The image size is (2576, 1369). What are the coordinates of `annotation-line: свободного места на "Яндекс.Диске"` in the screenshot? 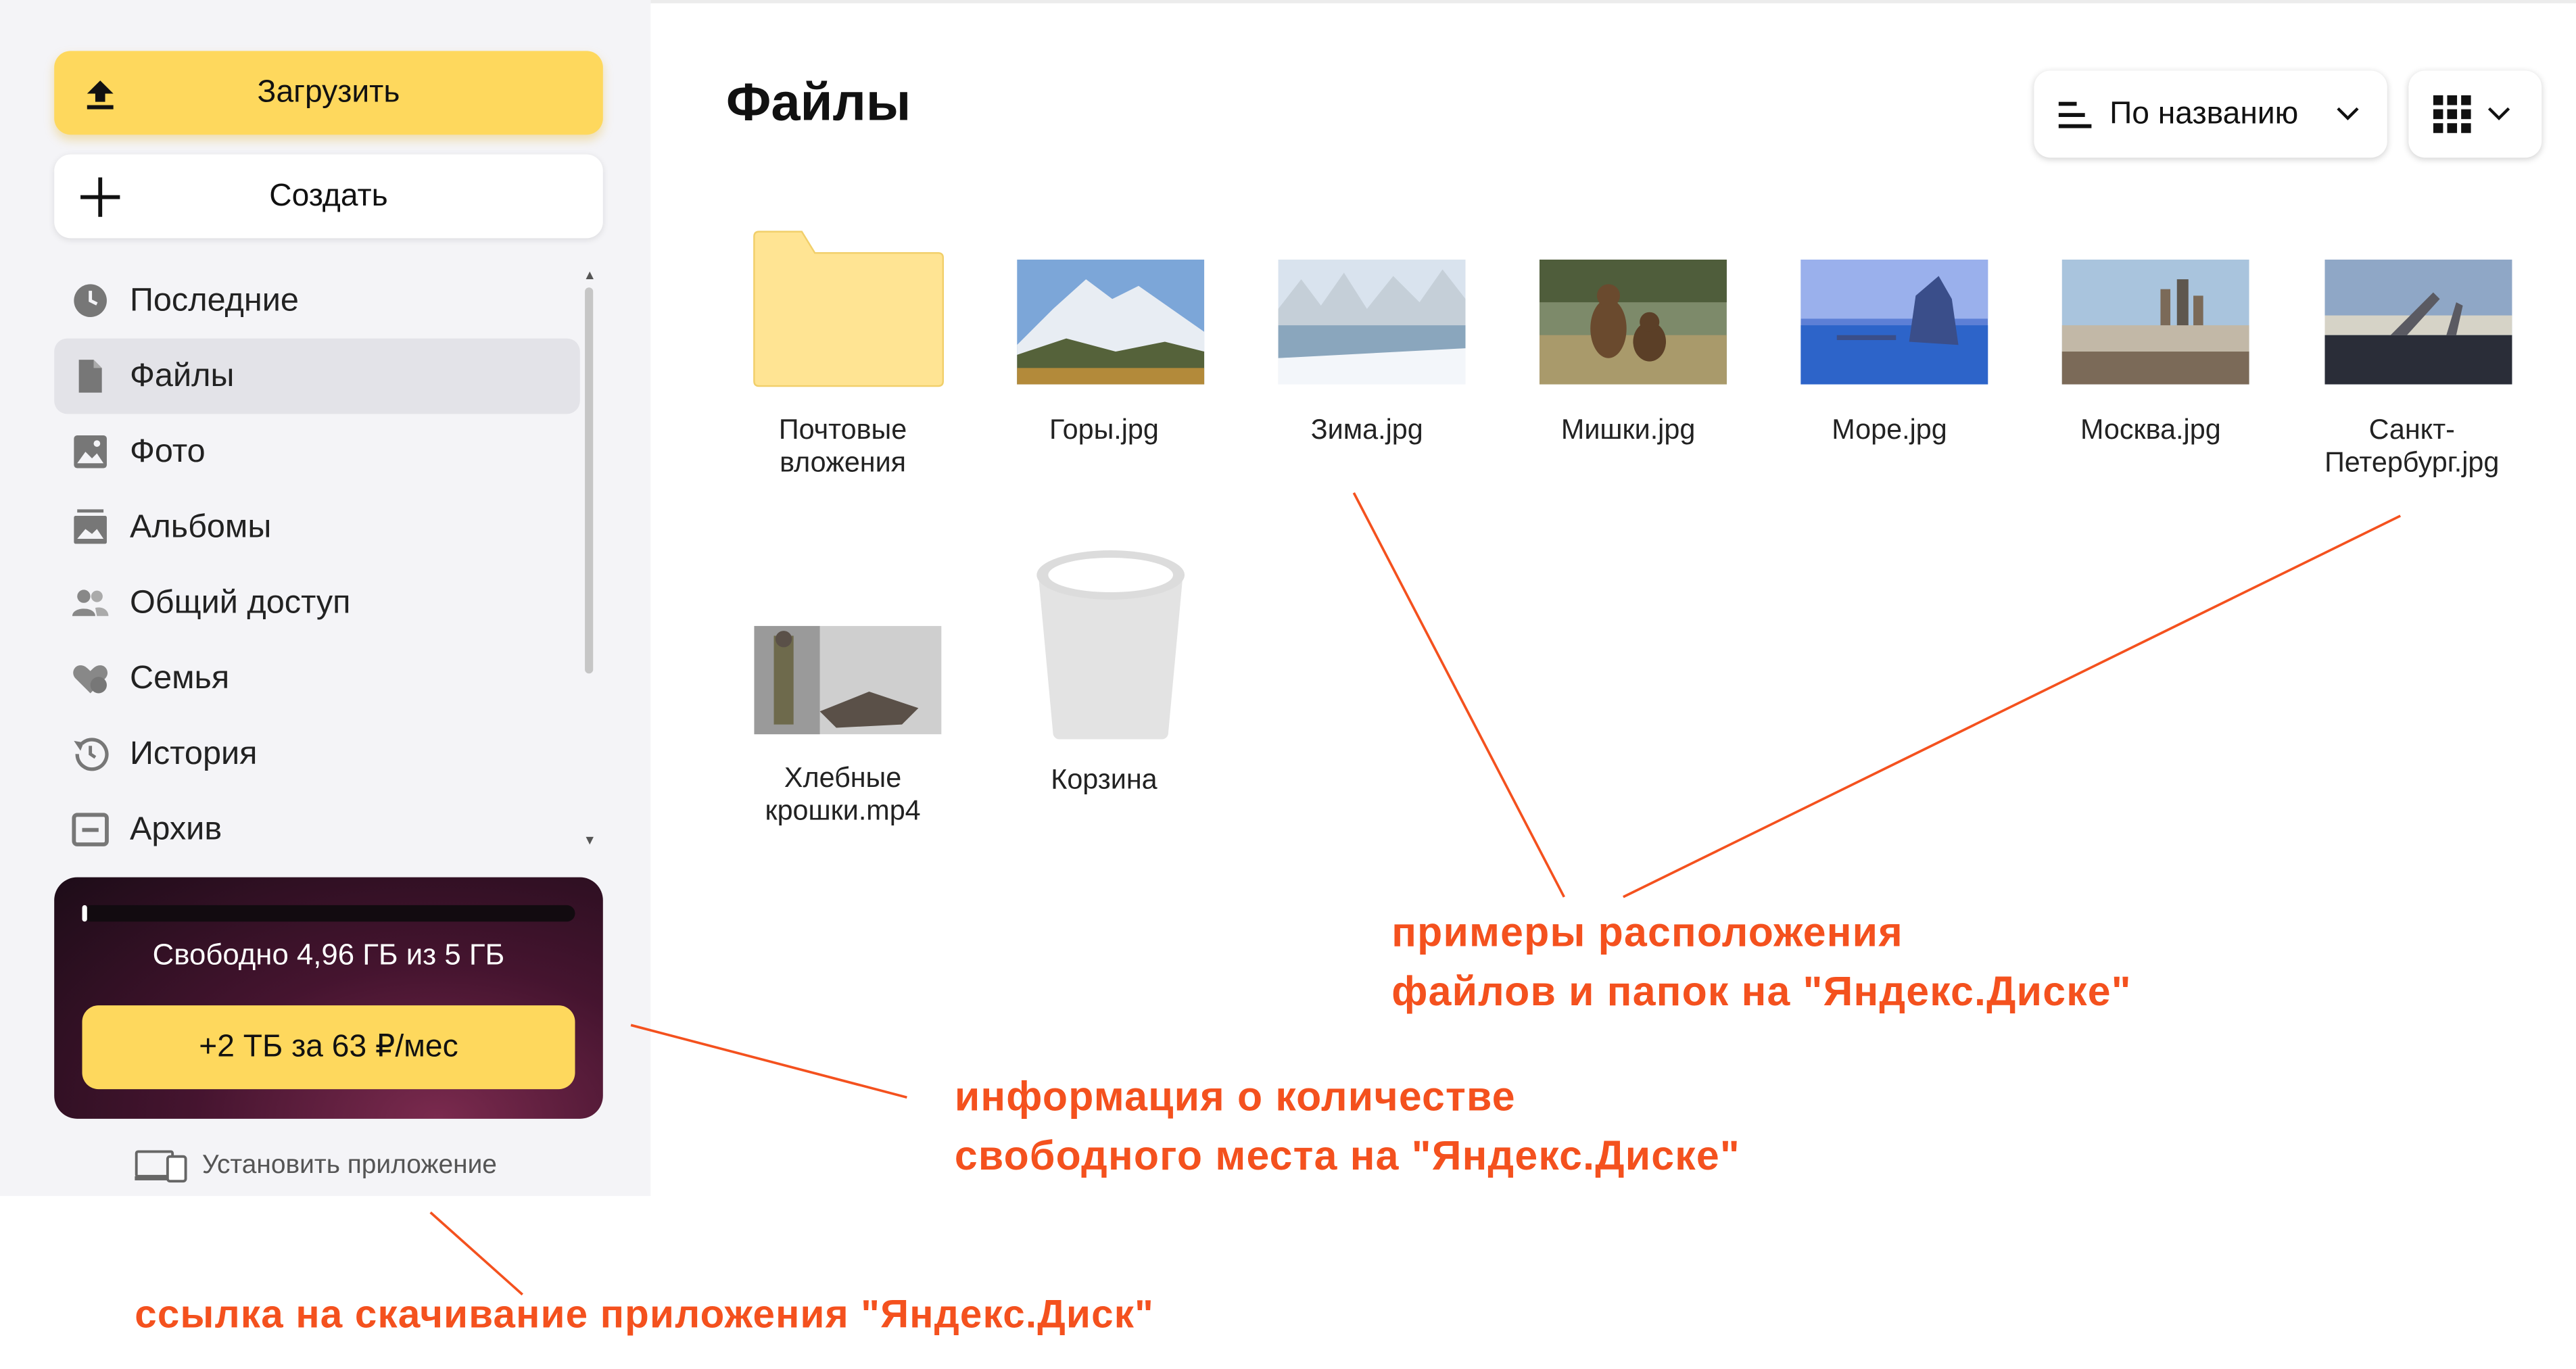 It's located at (1347, 1156).